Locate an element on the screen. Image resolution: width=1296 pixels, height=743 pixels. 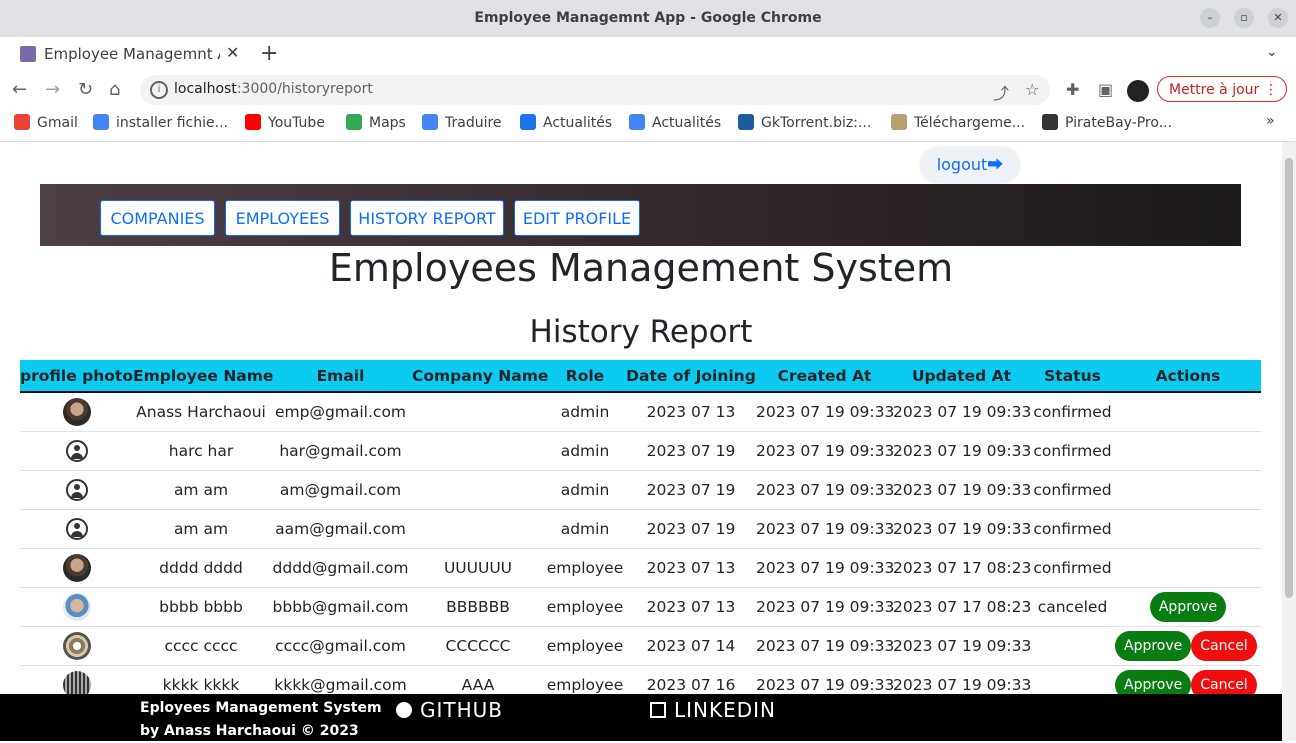
browser-tab: Employee Managemnt App ✕ is located at coordinates (128, 54).